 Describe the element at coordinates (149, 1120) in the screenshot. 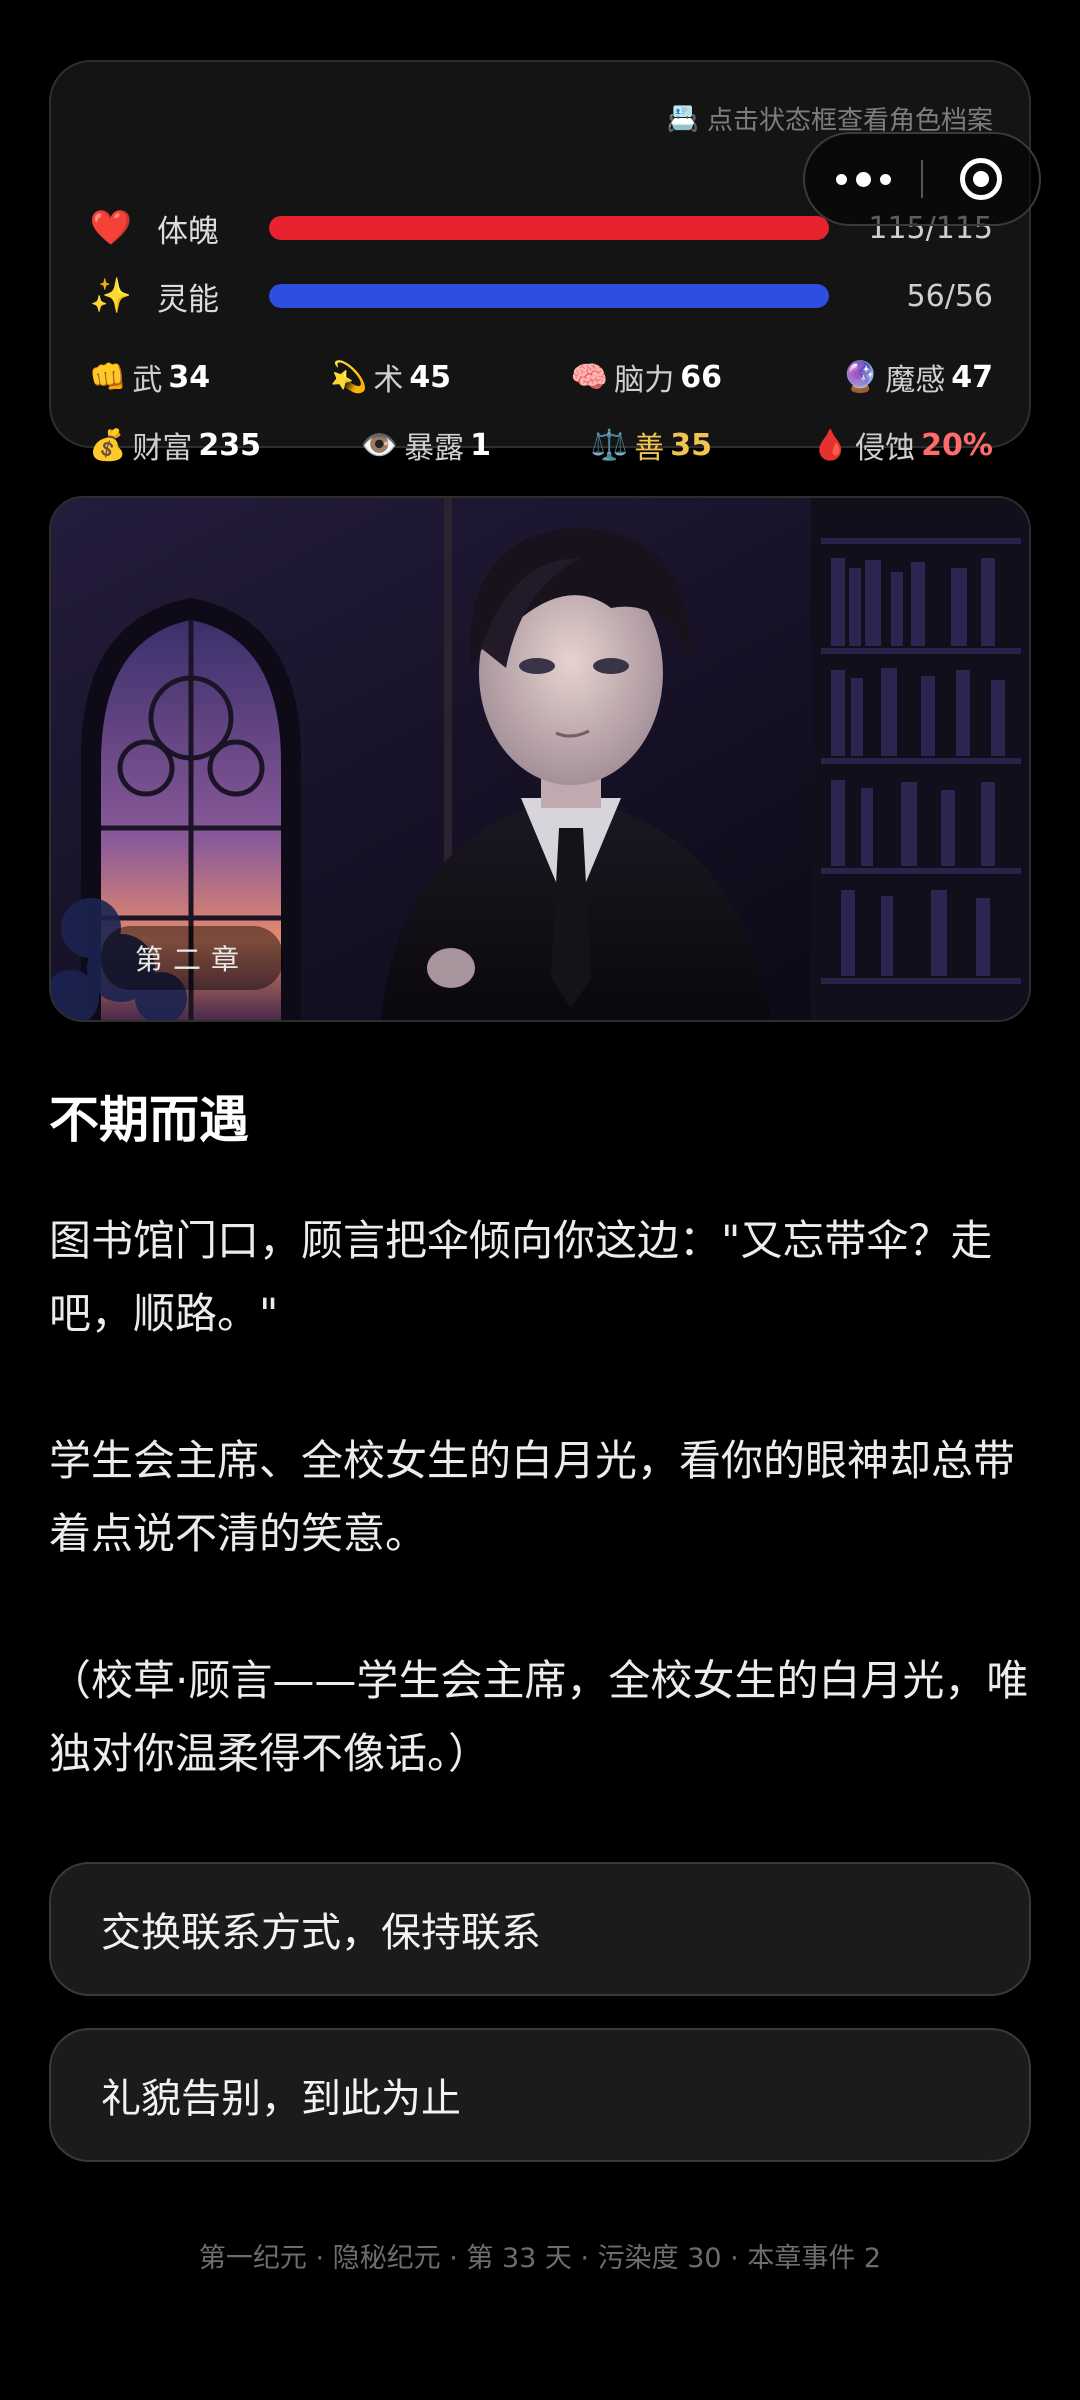

I see `story-title: 不期而遇` at that location.